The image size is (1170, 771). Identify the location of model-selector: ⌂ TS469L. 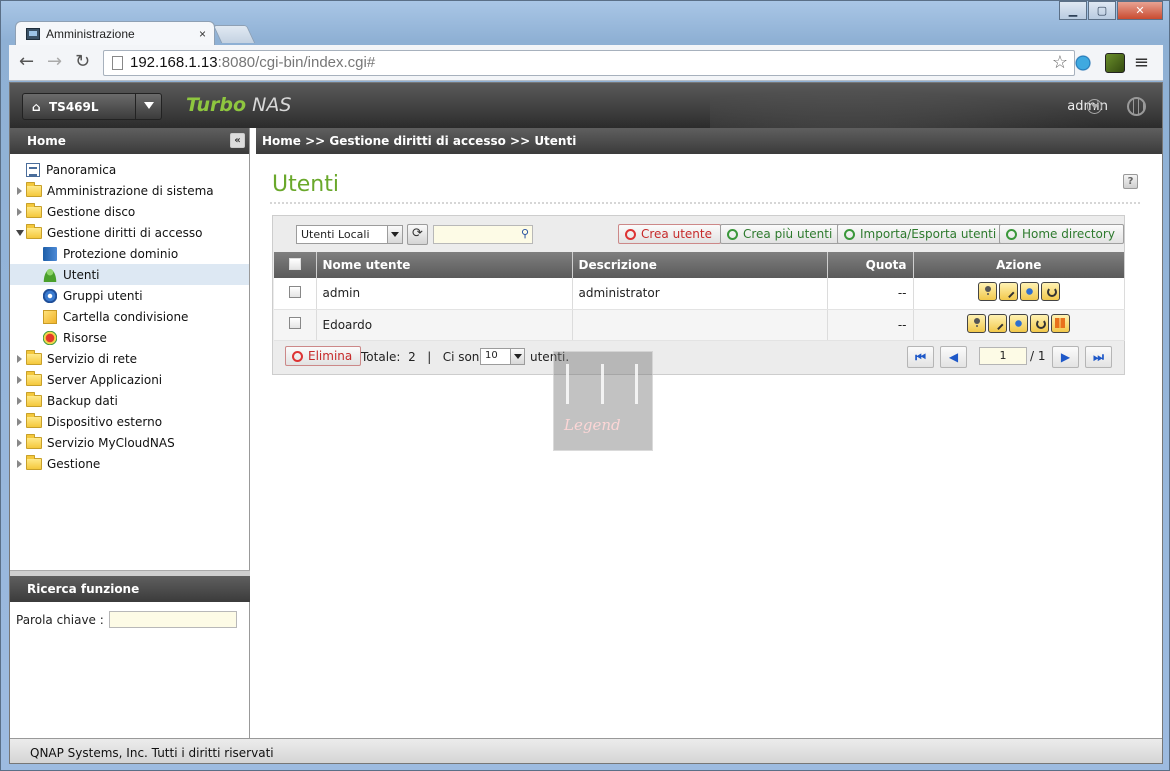
(92, 106).